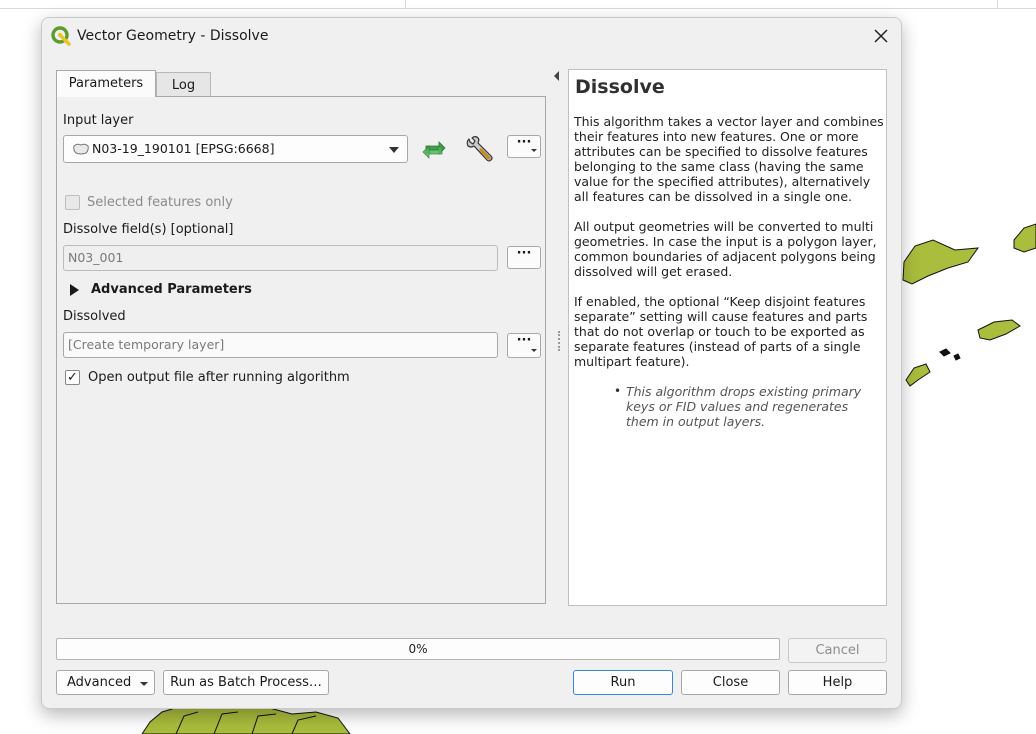 Image resolution: width=1036 pixels, height=734 pixels. Describe the element at coordinates (623, 682) in the screenshot. I see `run-button: Run` at that location.